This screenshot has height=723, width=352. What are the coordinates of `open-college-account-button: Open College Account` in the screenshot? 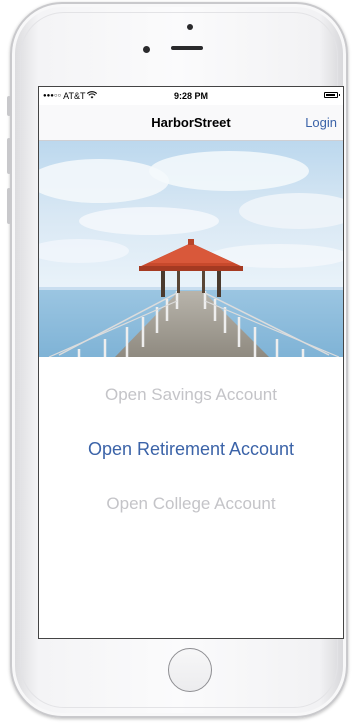 It's located at (191, 504).